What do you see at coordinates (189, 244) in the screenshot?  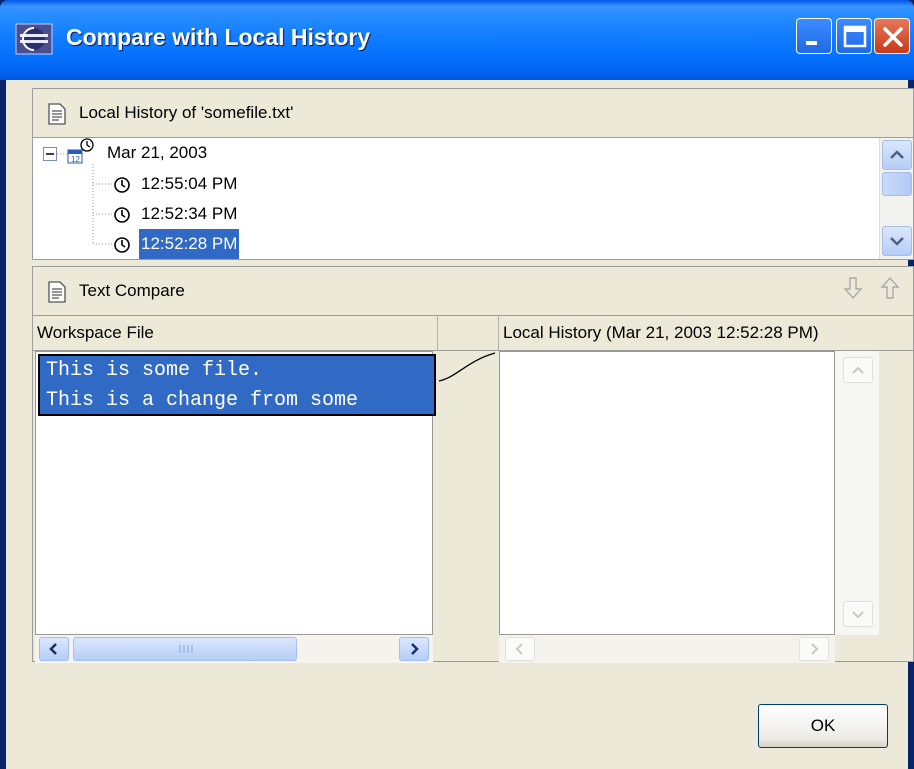 I see `tree-entry-label: 12:52:28 PM` at bounding box center [189, 244].